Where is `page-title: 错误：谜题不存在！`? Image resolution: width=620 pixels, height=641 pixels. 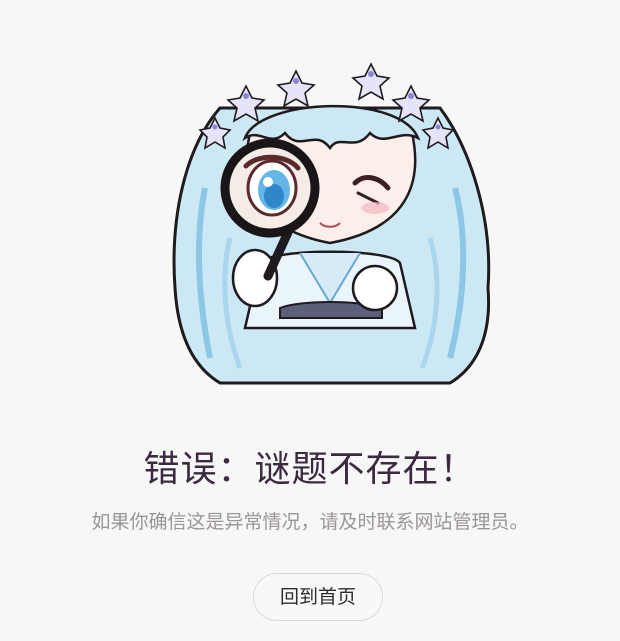 page-title: 错误：谜题不存在！ is located at coordinates (310, 469).